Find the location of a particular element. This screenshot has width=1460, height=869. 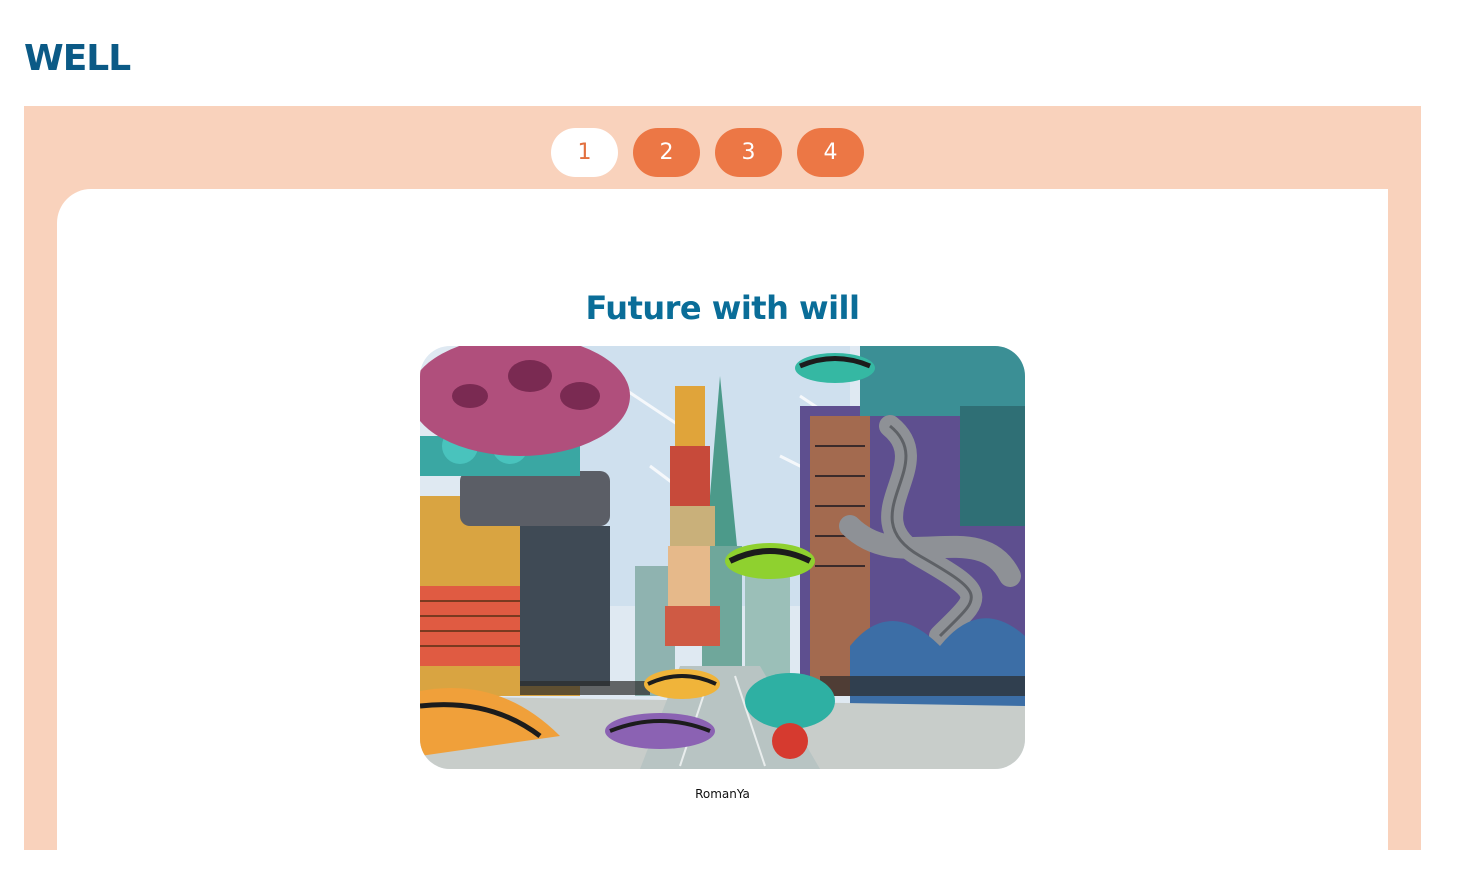

page-title: WELL is located at coordinates (77, 58).